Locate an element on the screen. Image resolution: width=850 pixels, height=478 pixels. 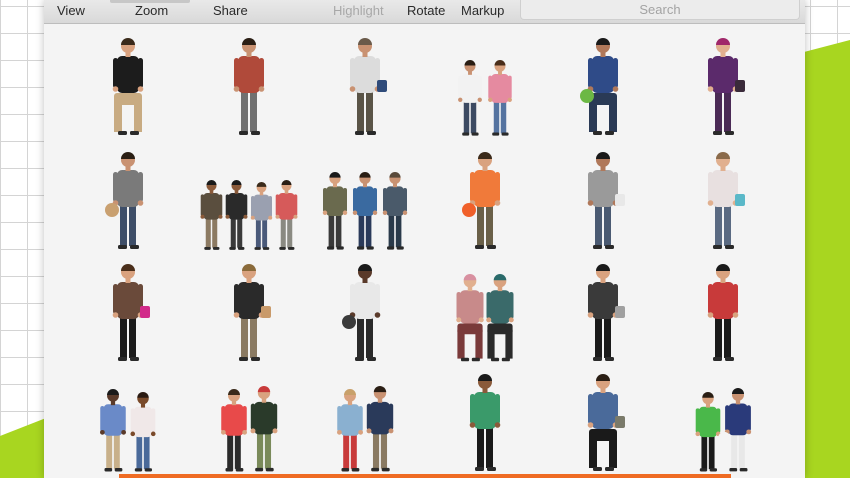
figure-cell-man-crouching-lettuce is located at coordinates (603, 87).